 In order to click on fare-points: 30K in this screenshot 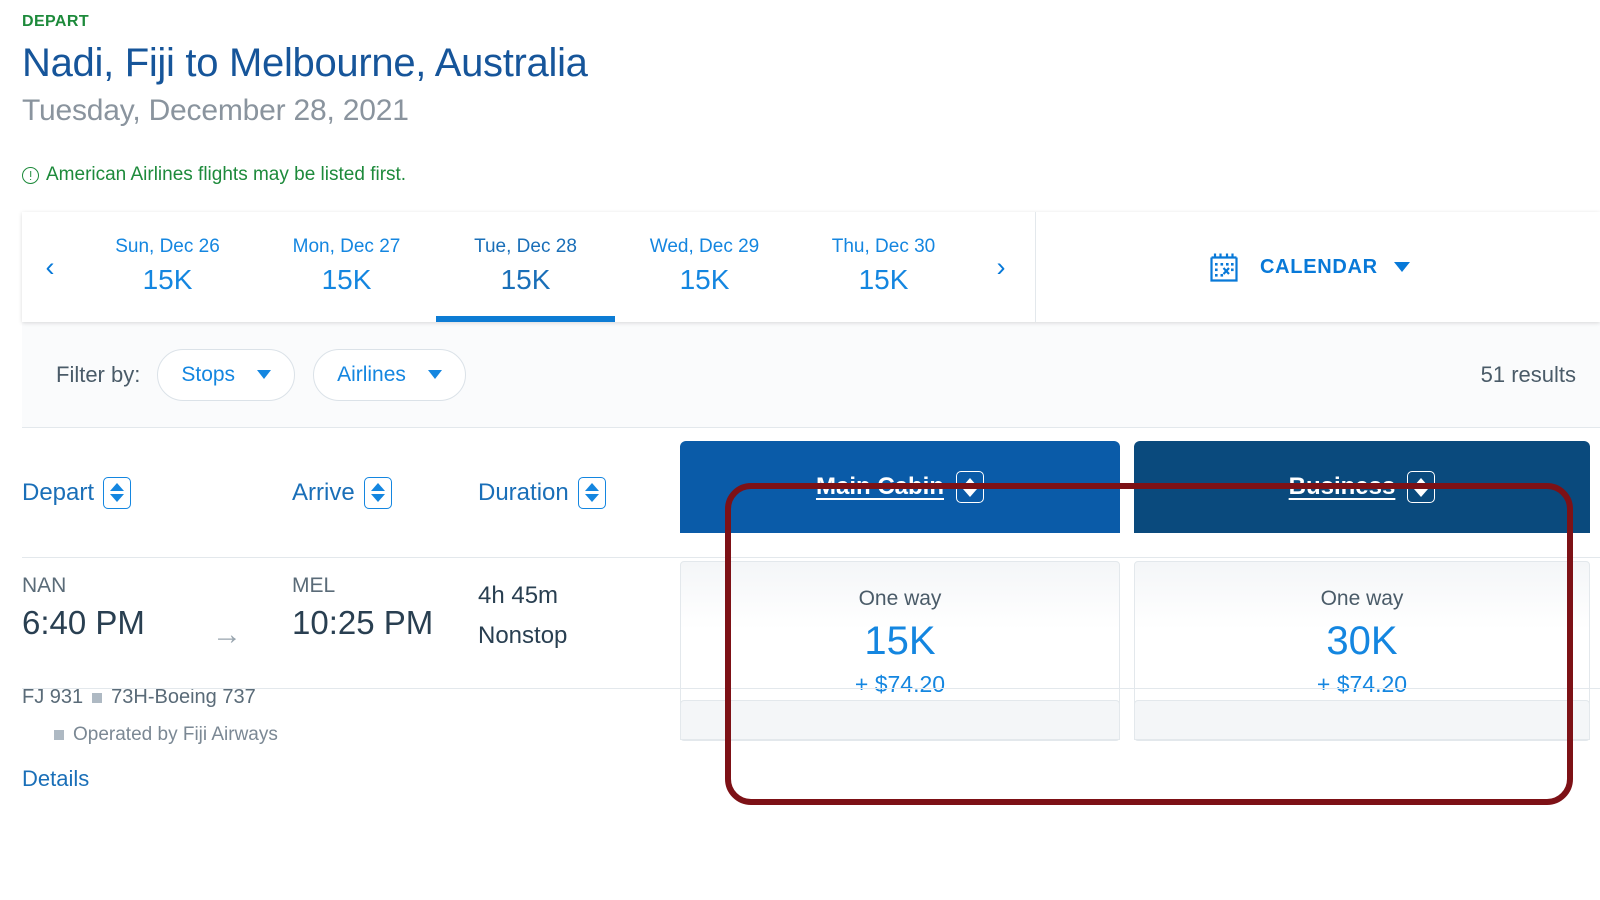, I will do `click(1362, 641)`.